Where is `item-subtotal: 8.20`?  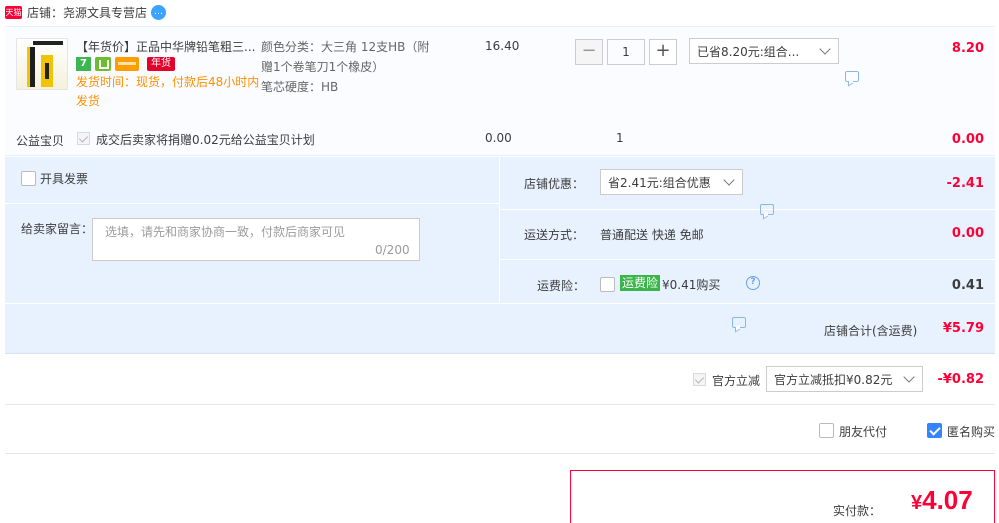 item-subtotal: 8.20 is located at coordinates (967, 48).